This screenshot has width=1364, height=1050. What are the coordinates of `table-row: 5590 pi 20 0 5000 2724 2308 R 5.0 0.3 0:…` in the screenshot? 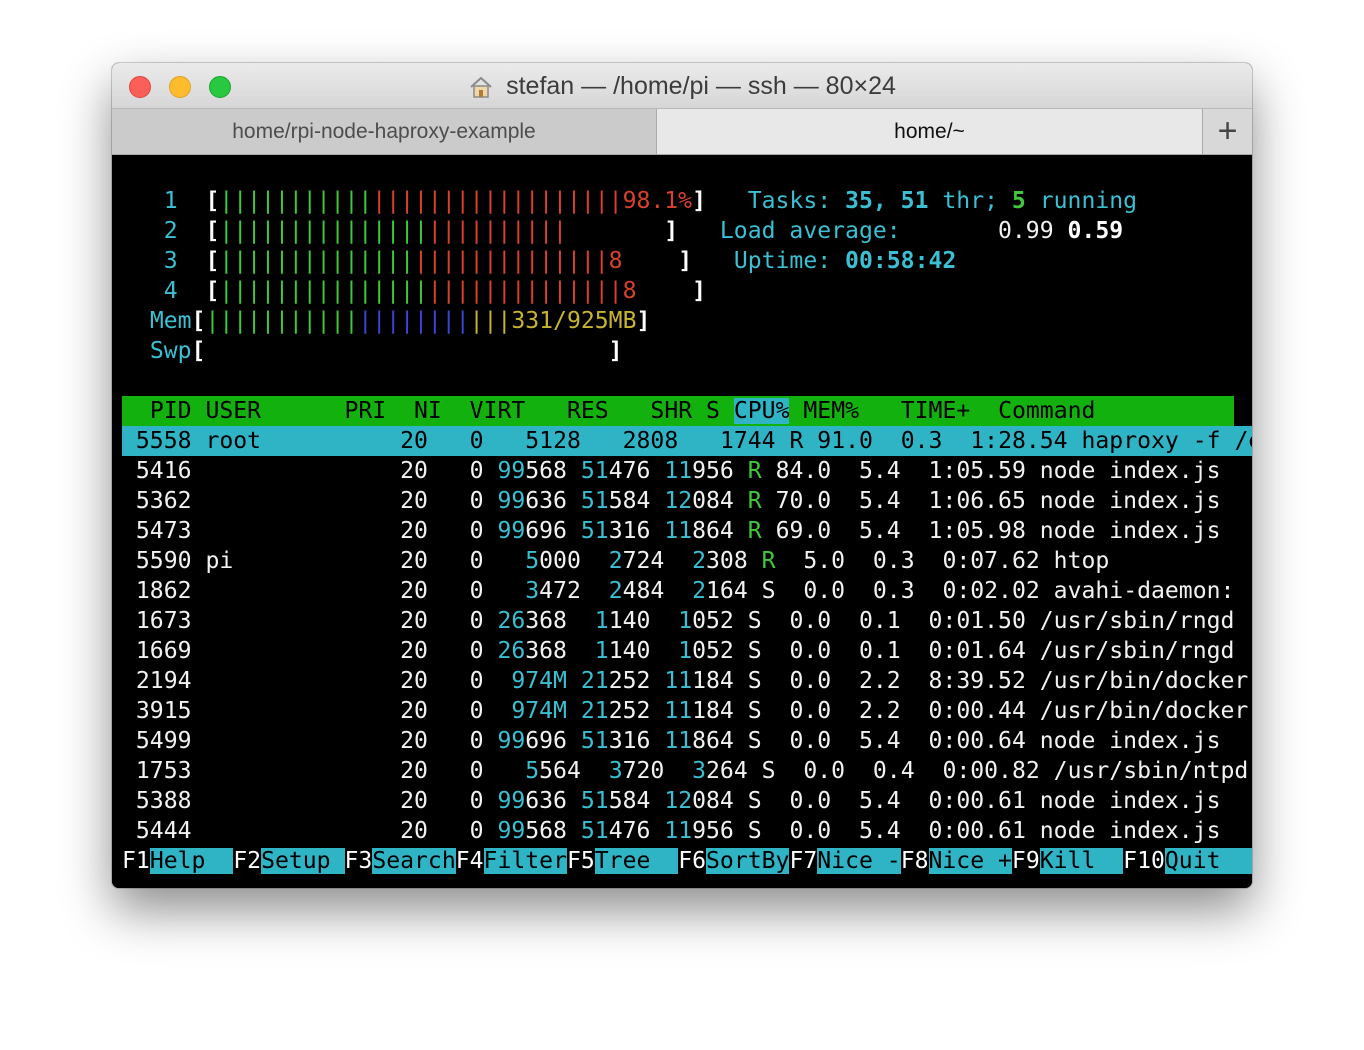 It's located at (687, 561).